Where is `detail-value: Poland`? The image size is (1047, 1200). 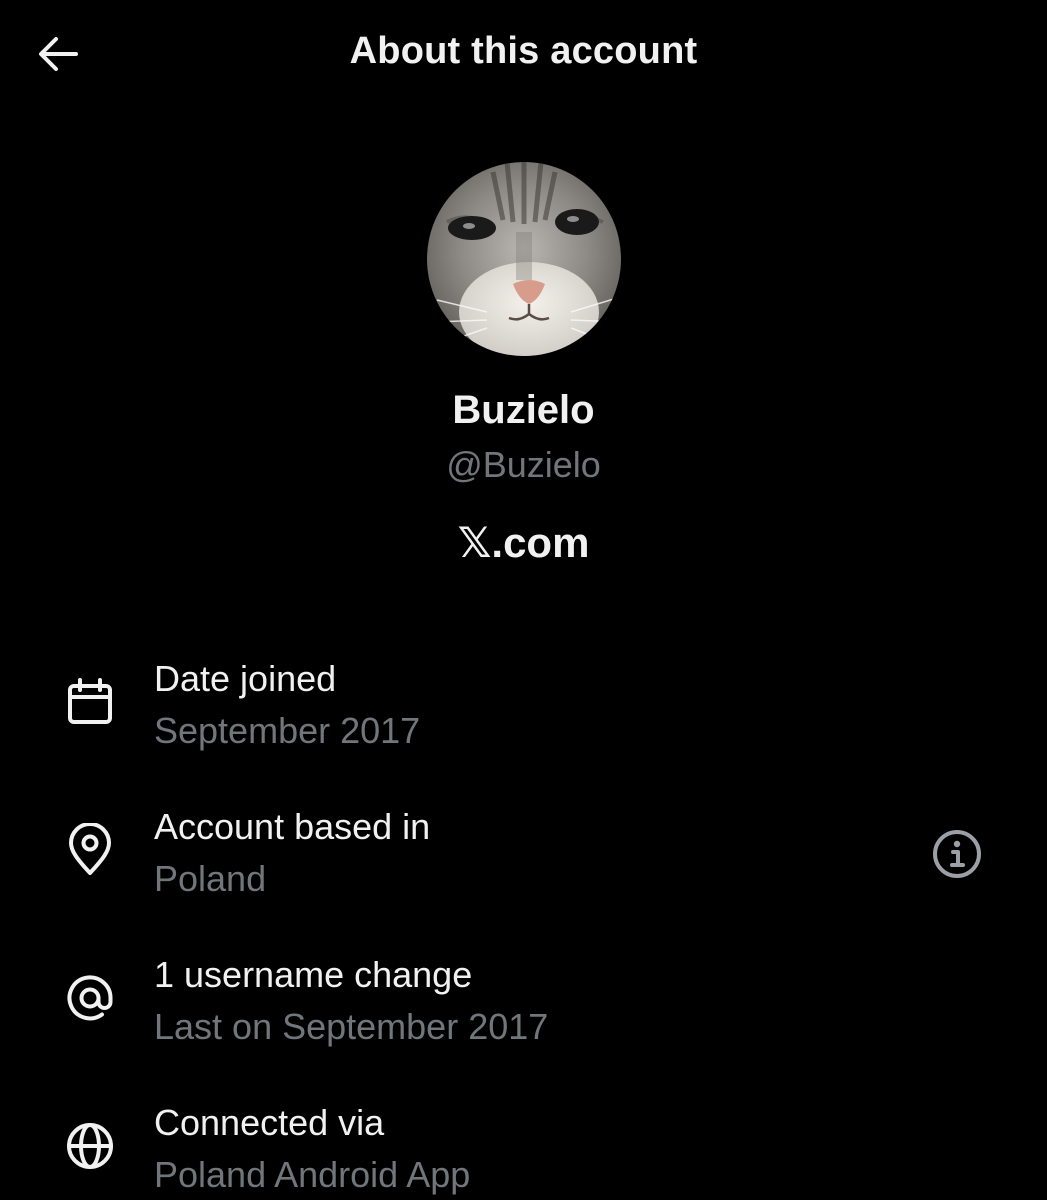
detail-value: Poland is located at coordinates (210, 878).